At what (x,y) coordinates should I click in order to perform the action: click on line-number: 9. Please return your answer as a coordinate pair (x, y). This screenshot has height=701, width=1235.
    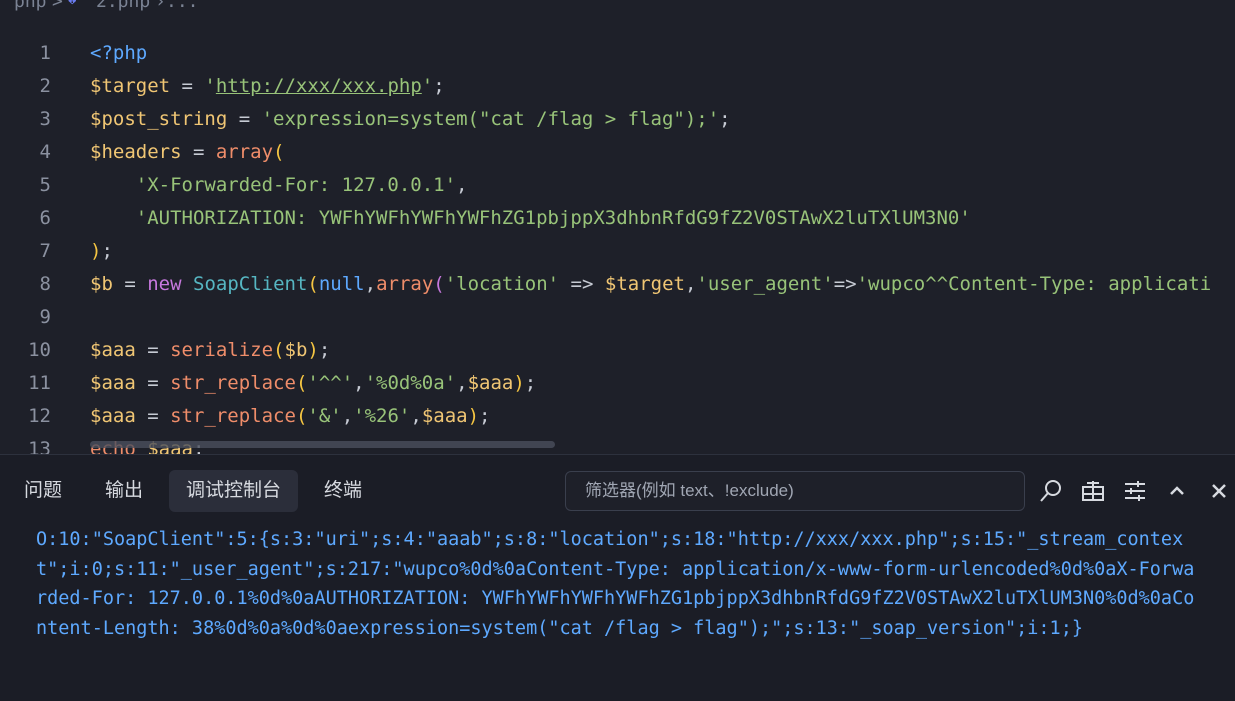
    Looking at the image, I should click on (45, 317).